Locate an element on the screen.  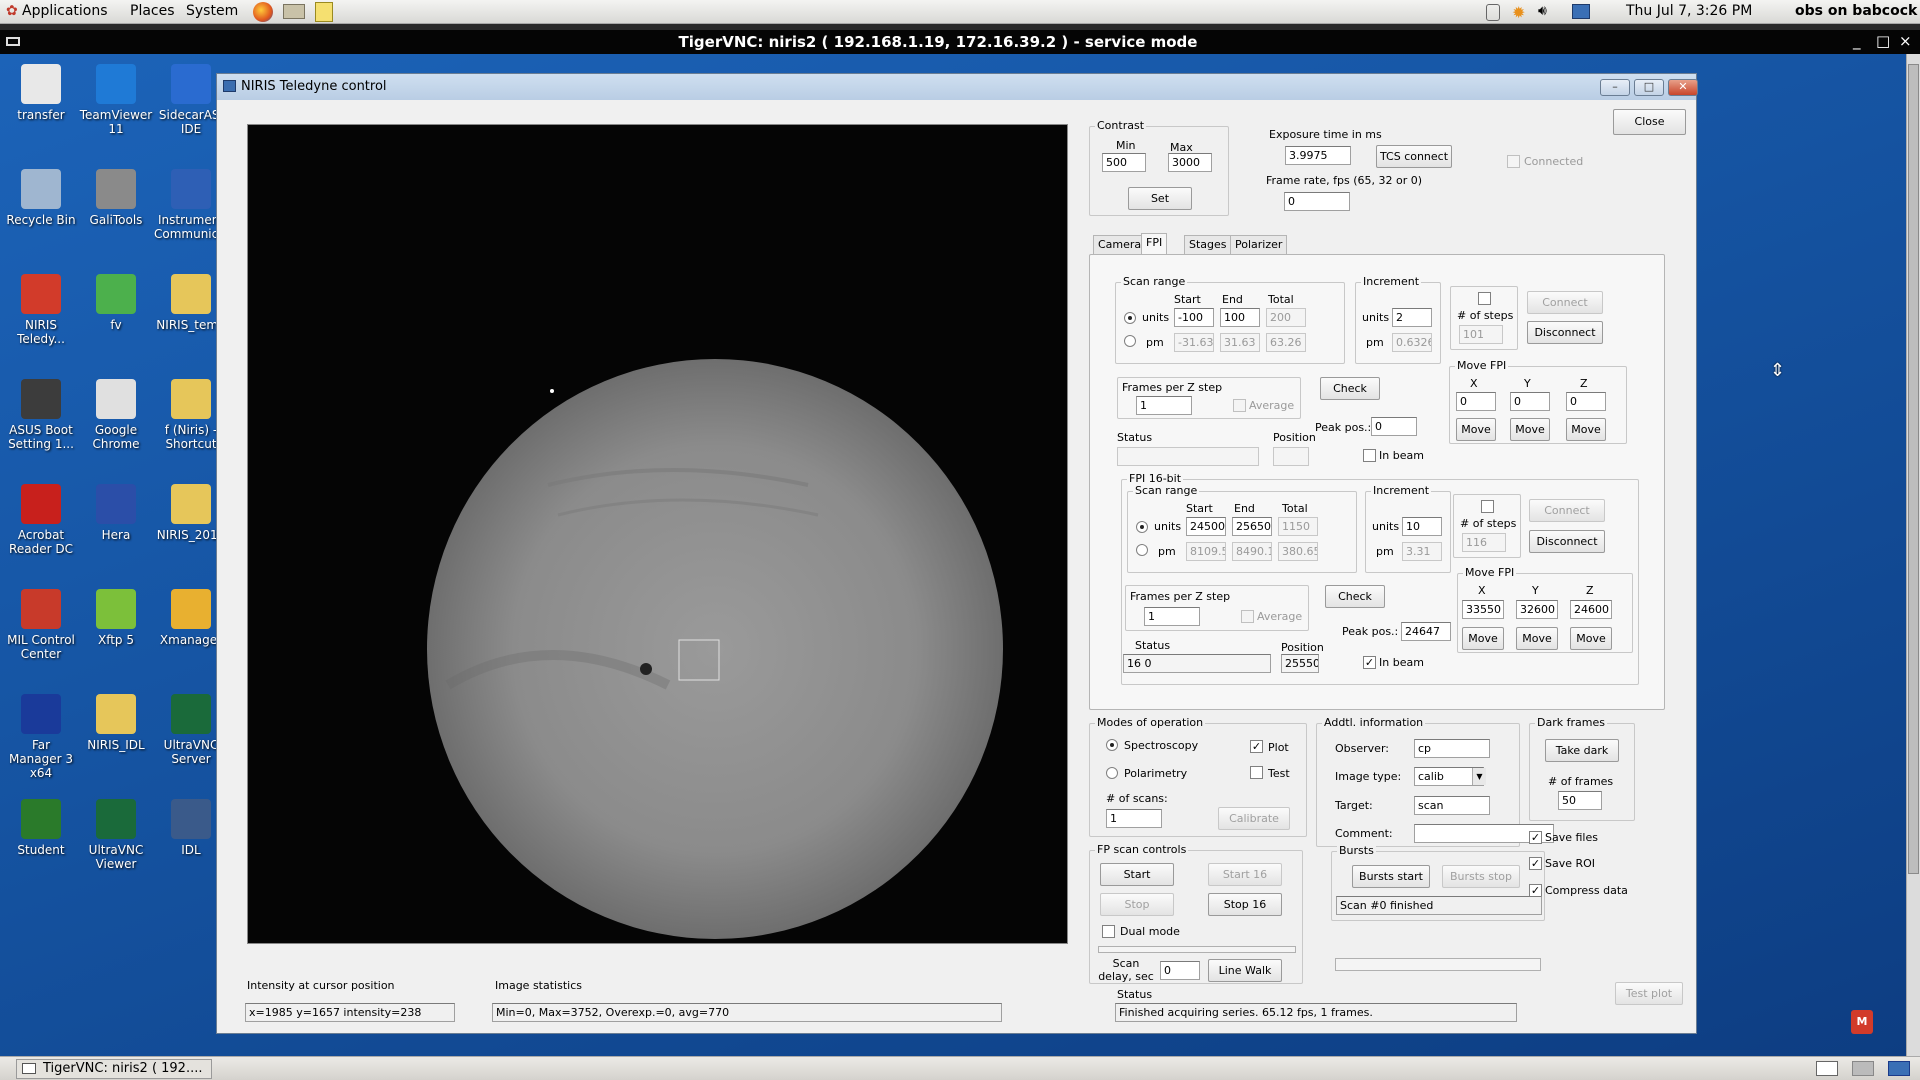
desktop-icon: GaliTools is located at coordinates (116, 198).